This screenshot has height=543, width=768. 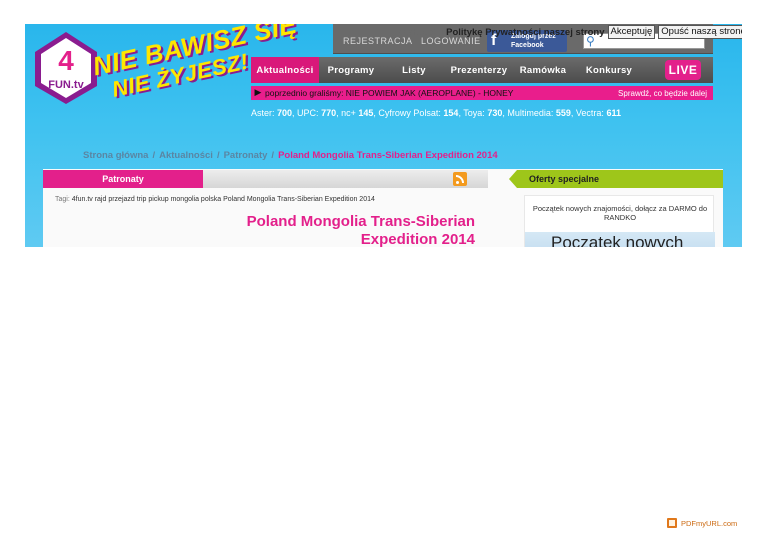 I want to click on tags-label: Tagi:, so click(x=62, y=199).